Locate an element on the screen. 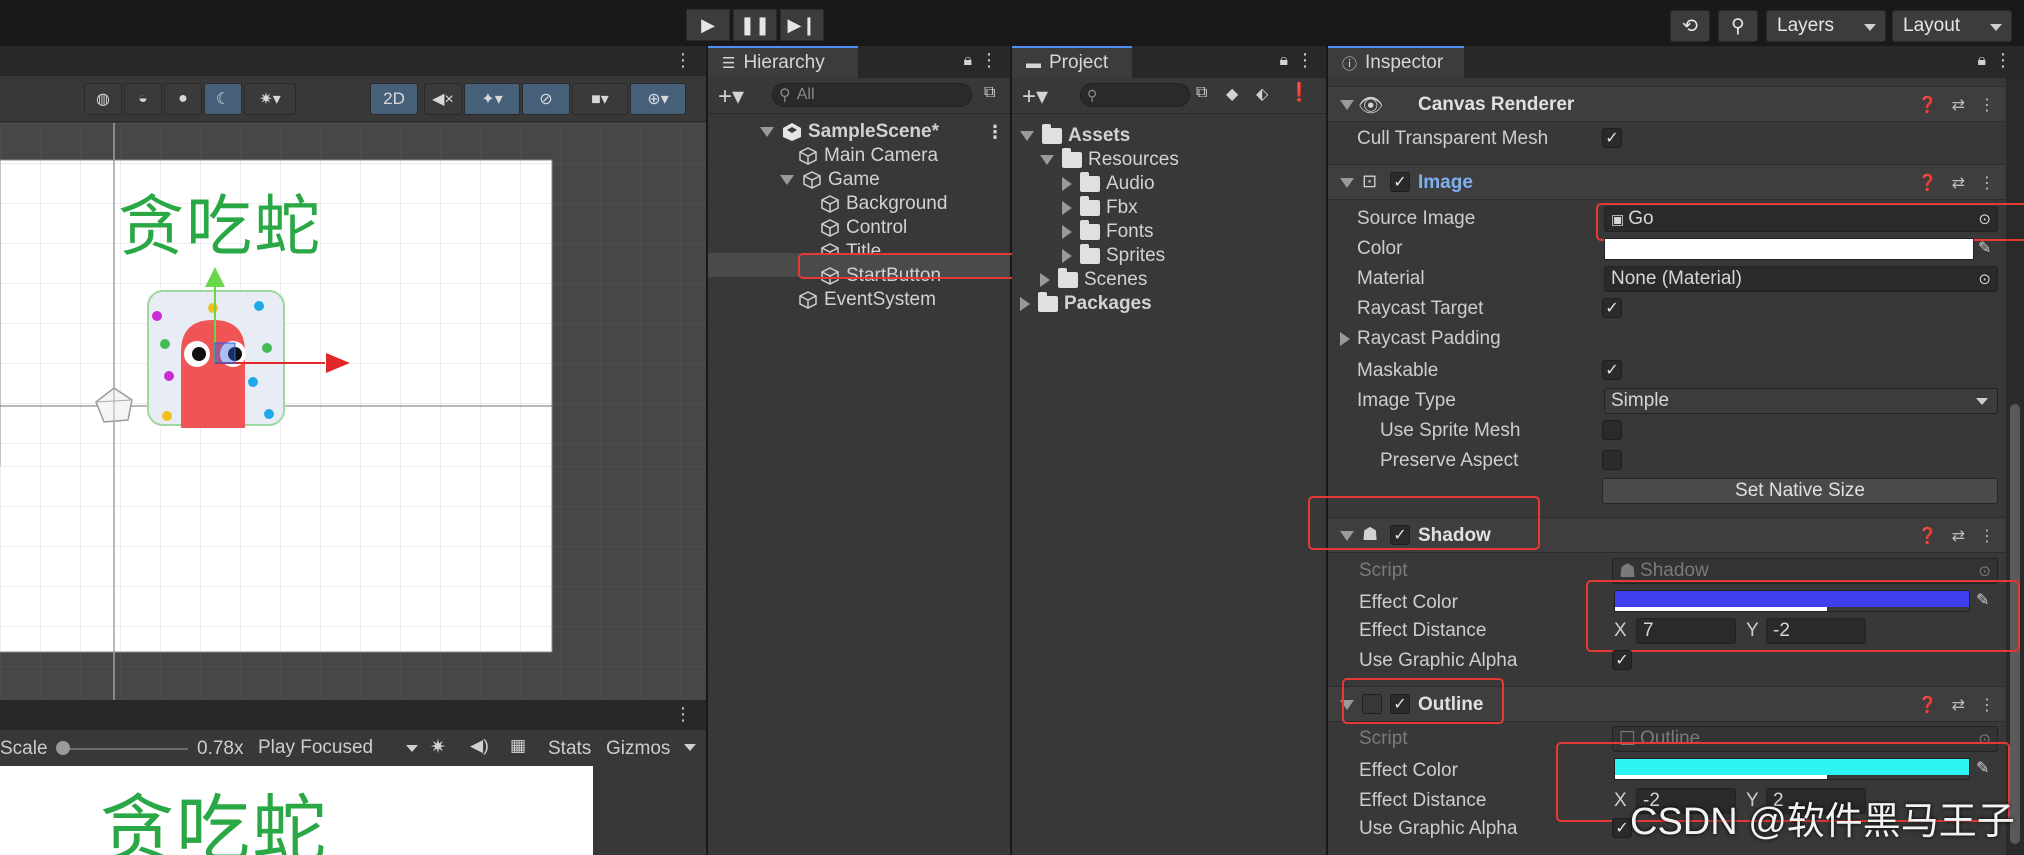 The width and height of the screenshot is (2024, 855). folder-resources: Resources is located at coordinates (1109, 160).